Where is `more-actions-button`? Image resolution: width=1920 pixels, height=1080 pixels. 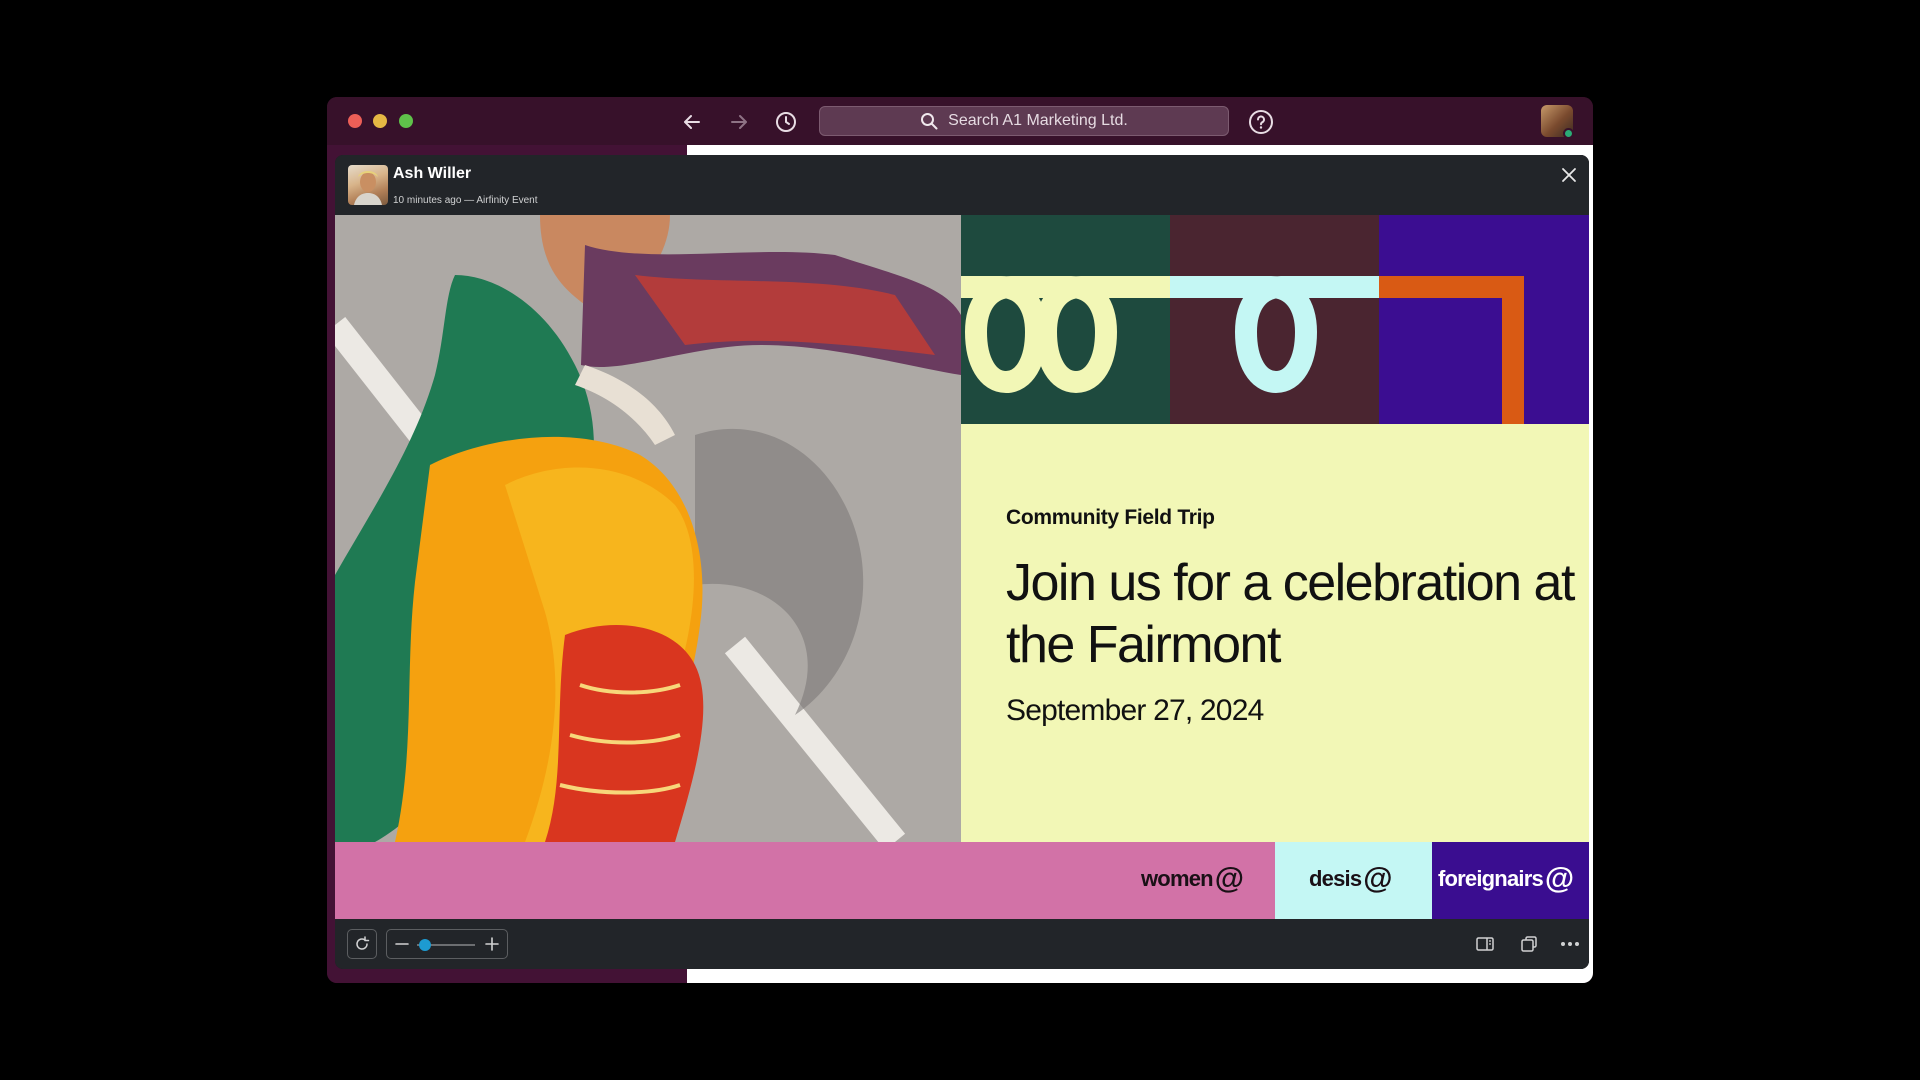
more-actions-button is located at coordinates (1570, 944).